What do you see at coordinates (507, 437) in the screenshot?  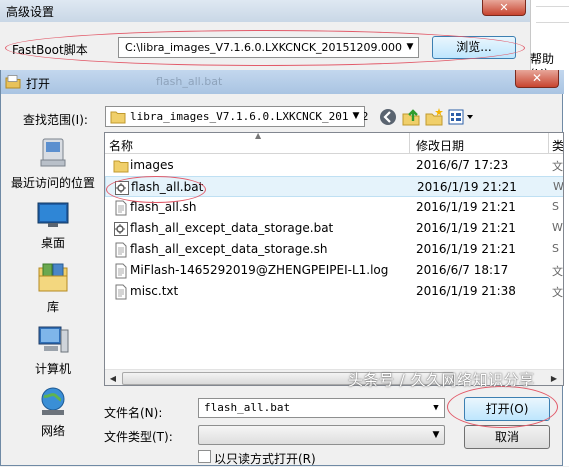 I see `cancel-button: 取消` at bounding box center [507, 437].